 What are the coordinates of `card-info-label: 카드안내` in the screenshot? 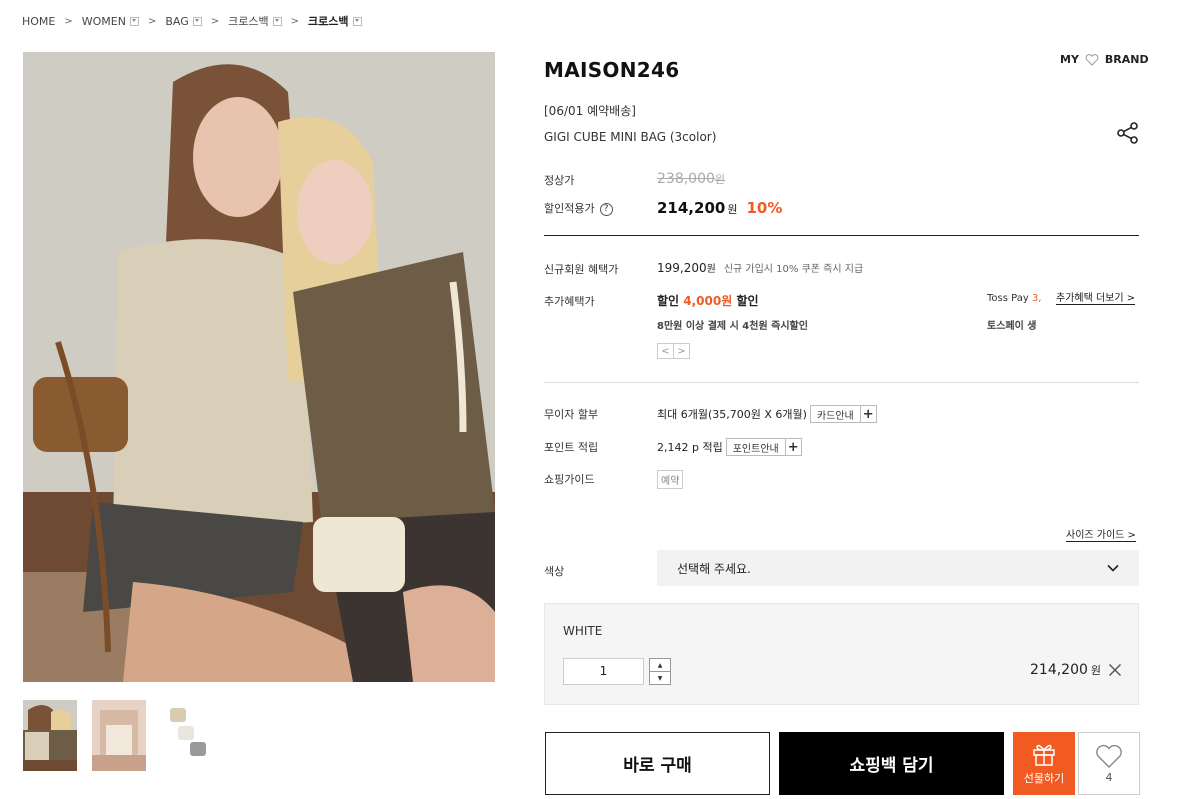 It's located at (835, 416).